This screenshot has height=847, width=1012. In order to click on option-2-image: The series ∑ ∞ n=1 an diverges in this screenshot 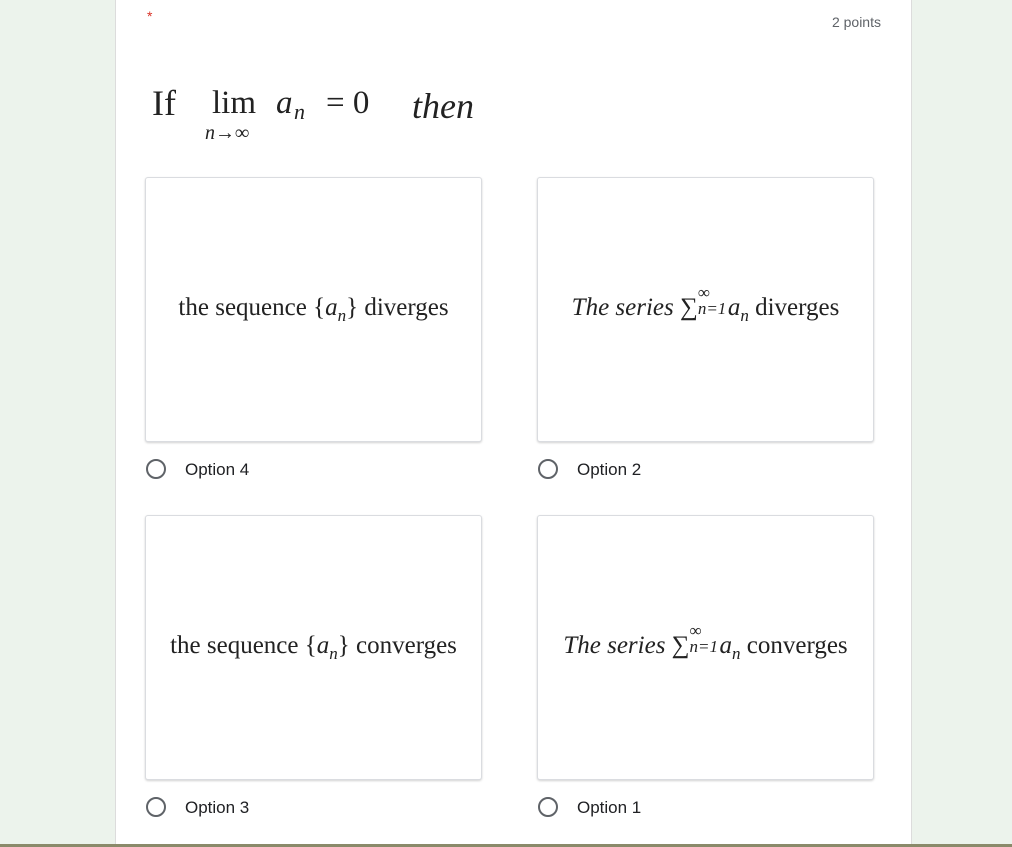, I will do `click(705, 309)`.